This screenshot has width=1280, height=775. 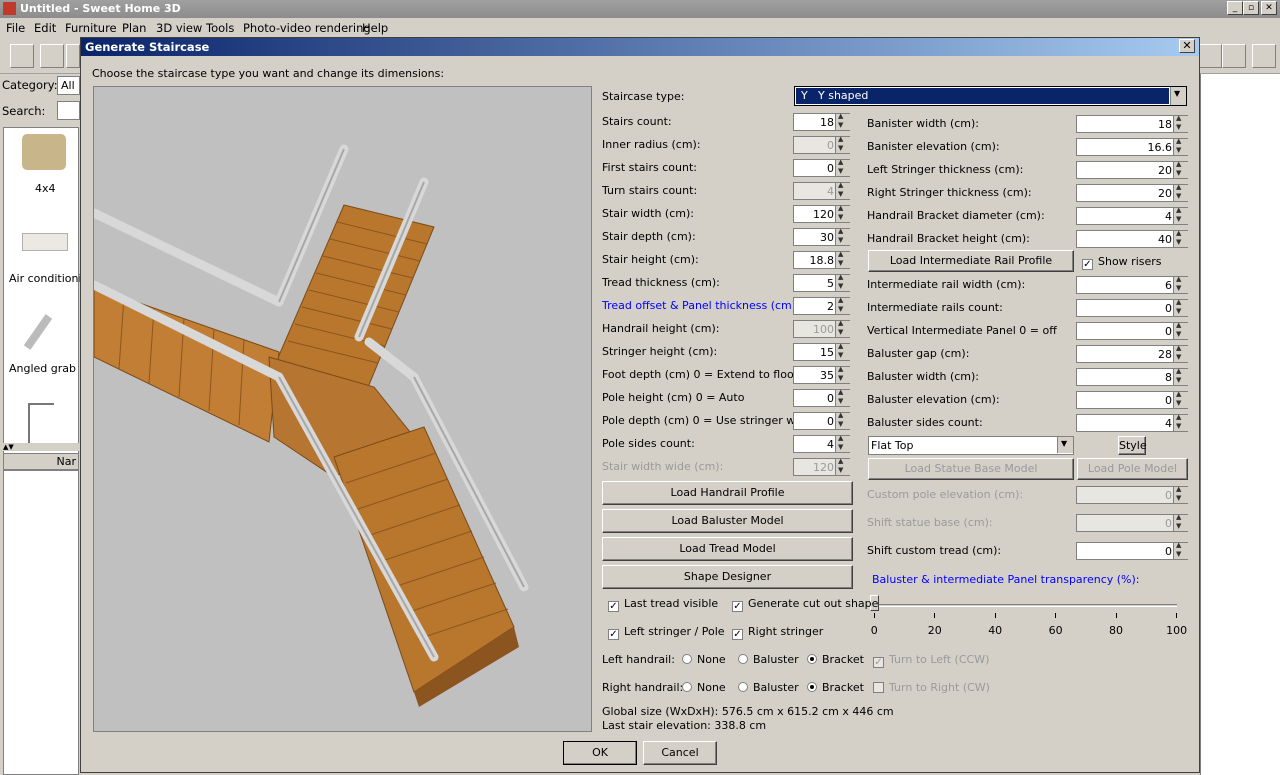 I want to click on room-tool-icon, so click(x=1234, y=56).